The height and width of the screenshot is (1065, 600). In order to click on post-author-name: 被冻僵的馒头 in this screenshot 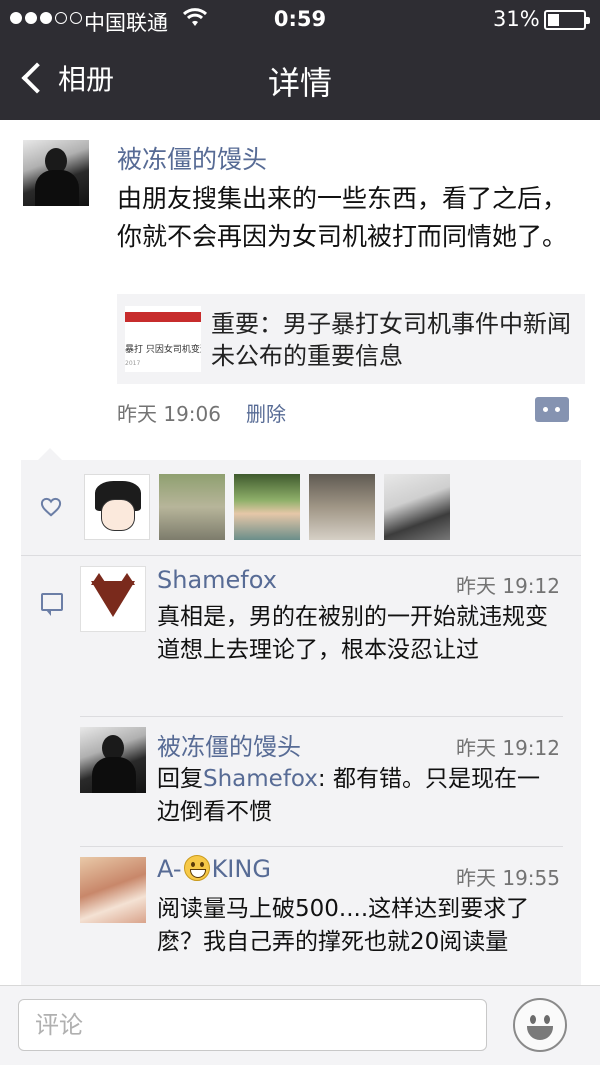, I will do `click(192, 158)`.